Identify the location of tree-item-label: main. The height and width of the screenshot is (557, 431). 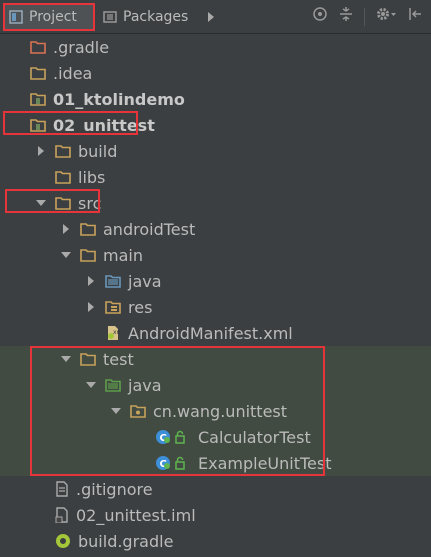
(123, 255).